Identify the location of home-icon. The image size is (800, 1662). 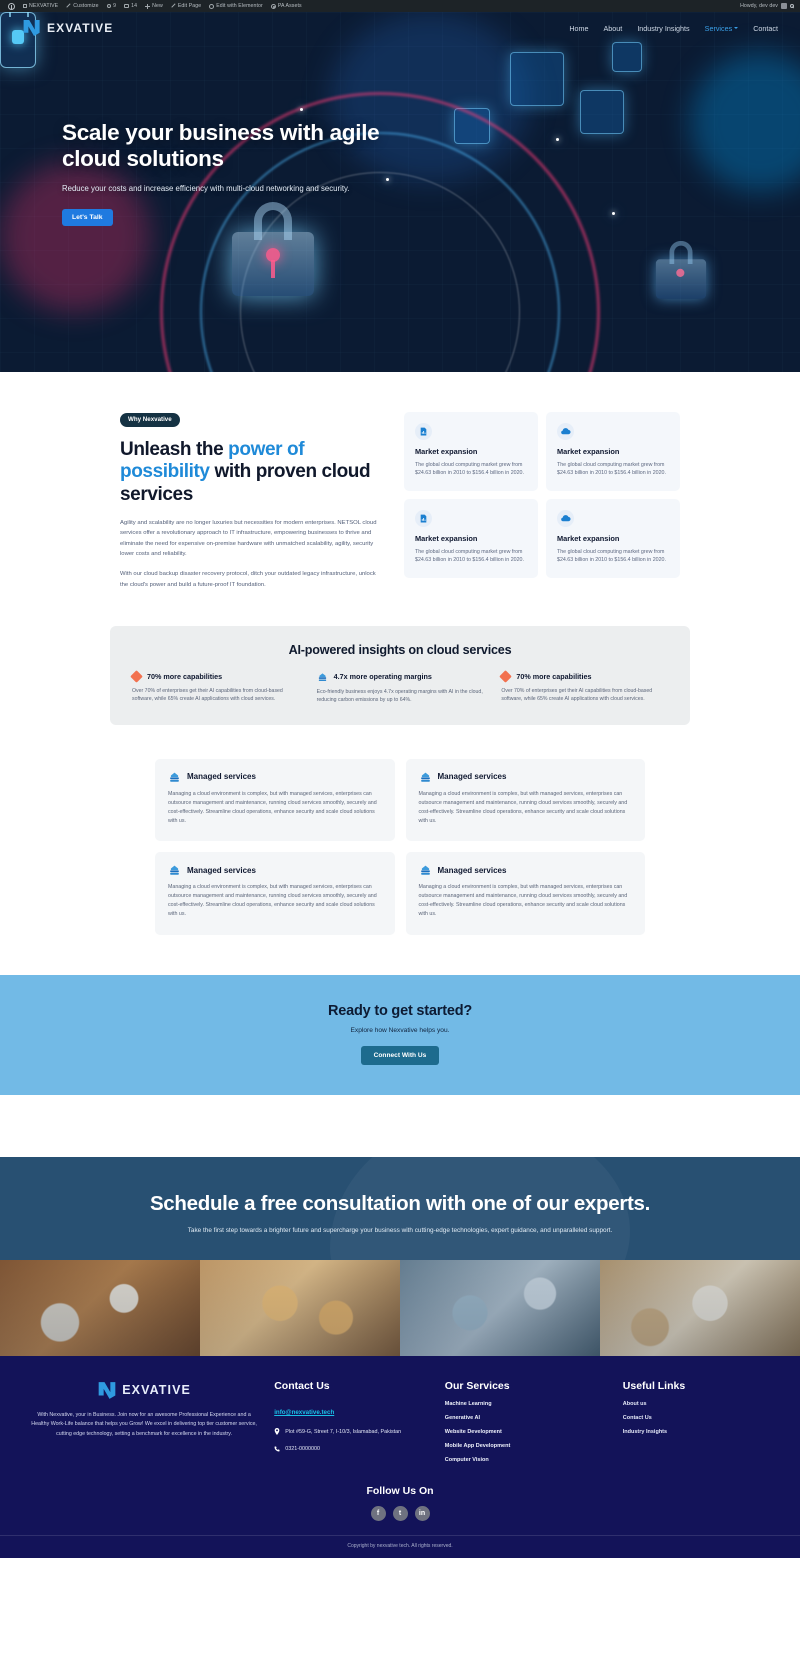
(25, 6).